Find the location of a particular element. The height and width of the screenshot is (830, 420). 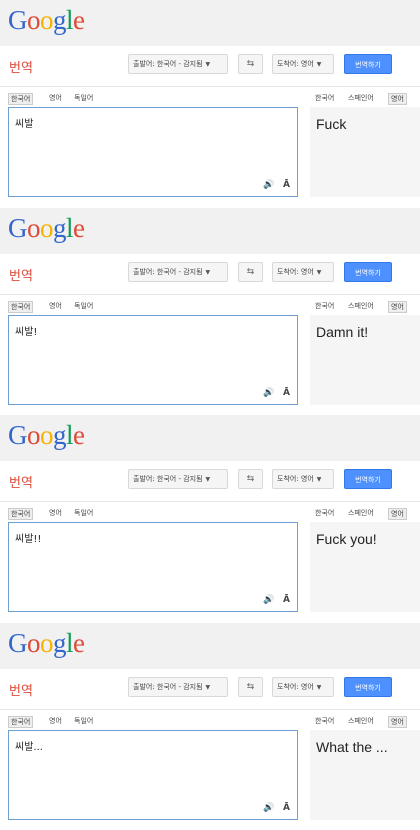

translation-text: Fuck you! is located at coordinates (346, 539).